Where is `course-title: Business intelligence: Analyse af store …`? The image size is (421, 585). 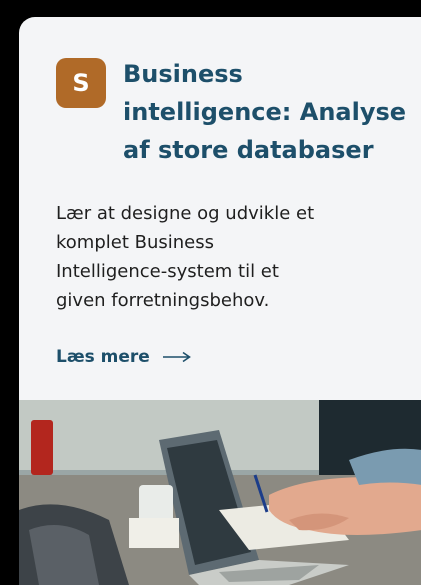
course-title: Business intelligence: Analyse af store … is located at coordinates (268, 112).